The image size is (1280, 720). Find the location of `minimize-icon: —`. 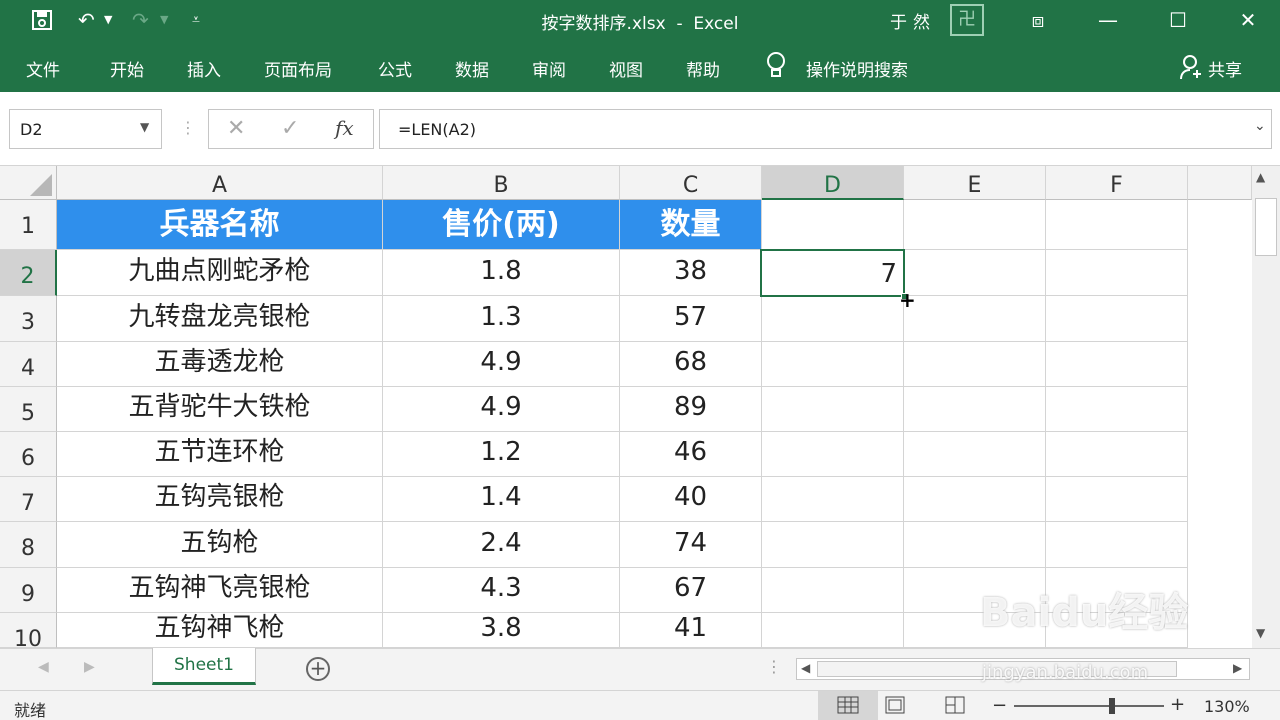

minimize-icon: — is located at coordinates (1108, 20).